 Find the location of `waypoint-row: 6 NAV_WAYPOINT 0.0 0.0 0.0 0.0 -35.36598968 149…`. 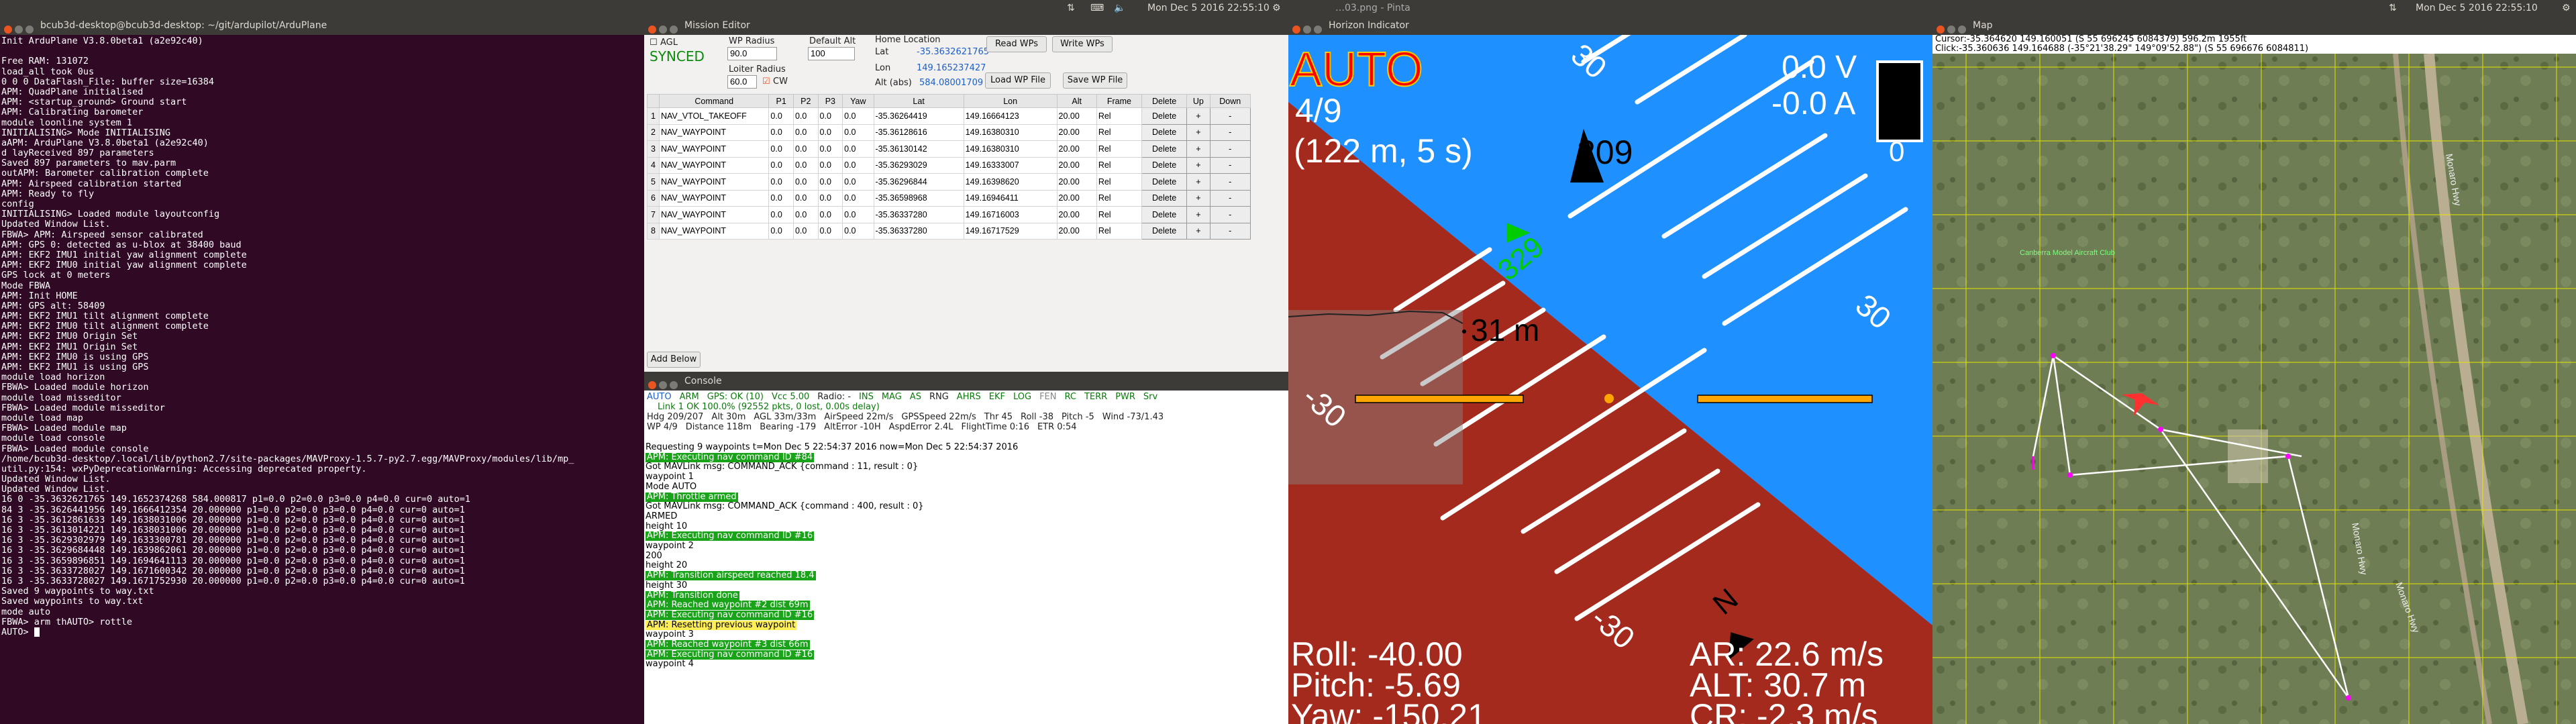

waypoint-row: 6 NAV_WAYPOINT 0.0 0.0 0.0 0.0 -35.36598968 149… is located at coordinates (949, 198).